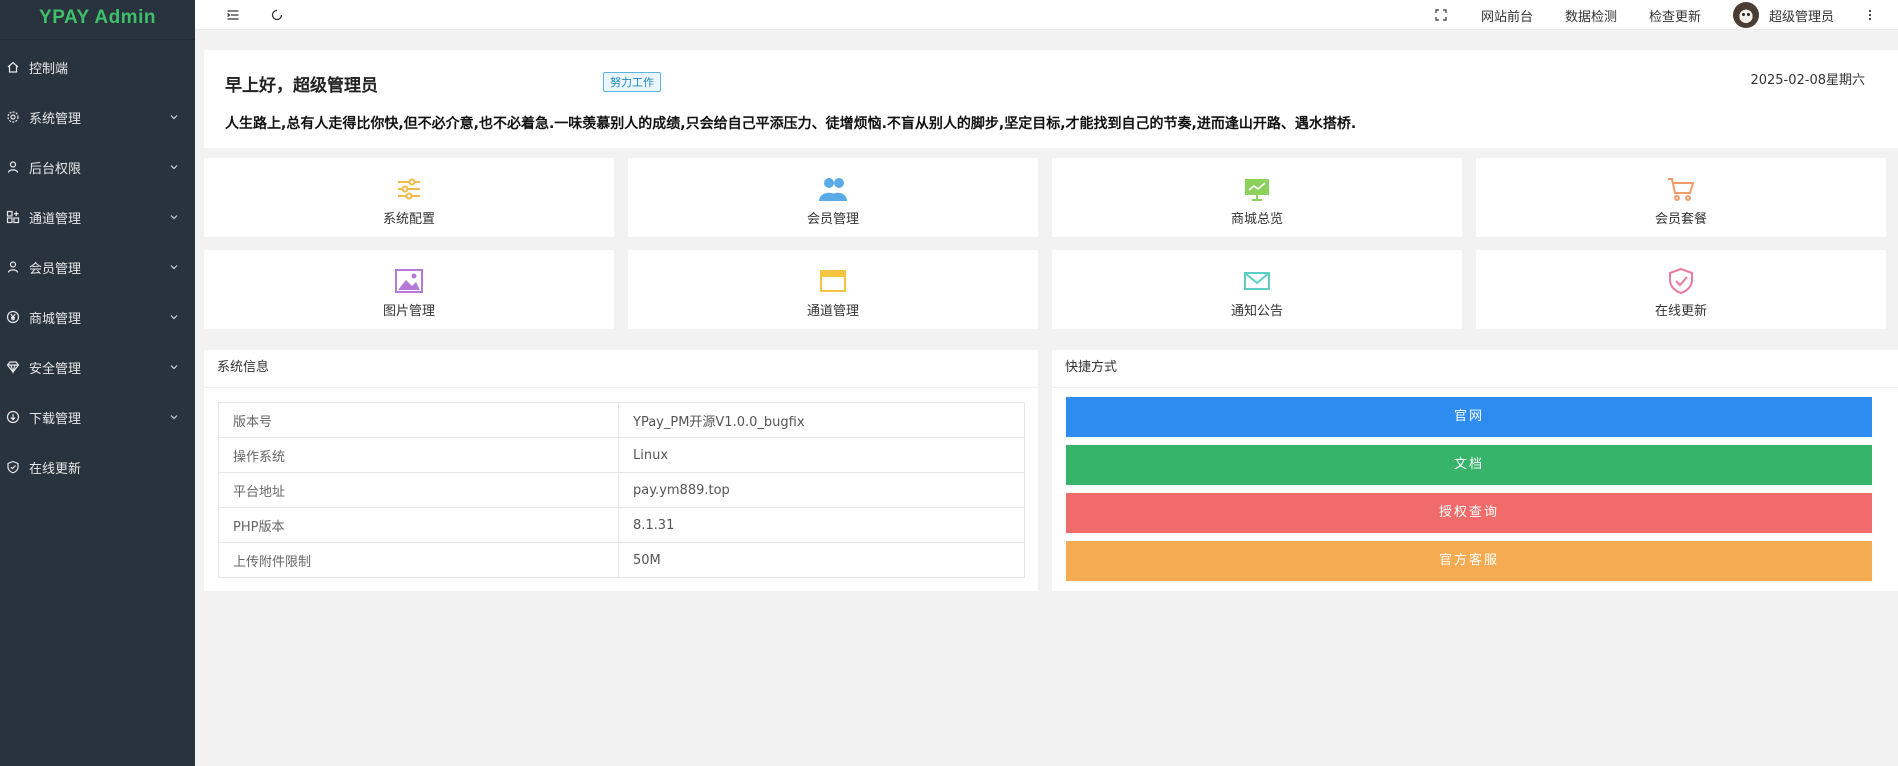  What do you see at coordinates (97, 467) in the screenshot?
I see `sidebar-item-online-update: 在线更新` at bounding box center [97, 467].